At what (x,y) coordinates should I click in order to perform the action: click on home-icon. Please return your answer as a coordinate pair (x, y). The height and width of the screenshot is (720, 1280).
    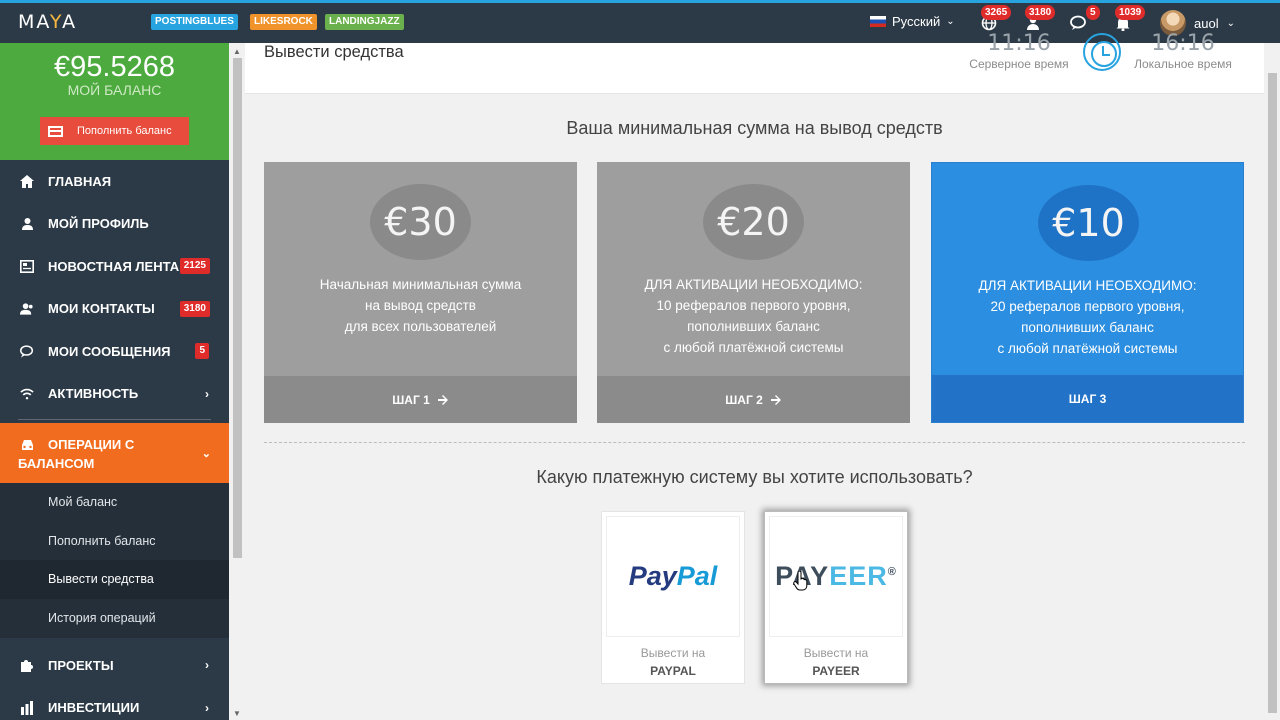
    Looking at the image, I should click on (27, 181).